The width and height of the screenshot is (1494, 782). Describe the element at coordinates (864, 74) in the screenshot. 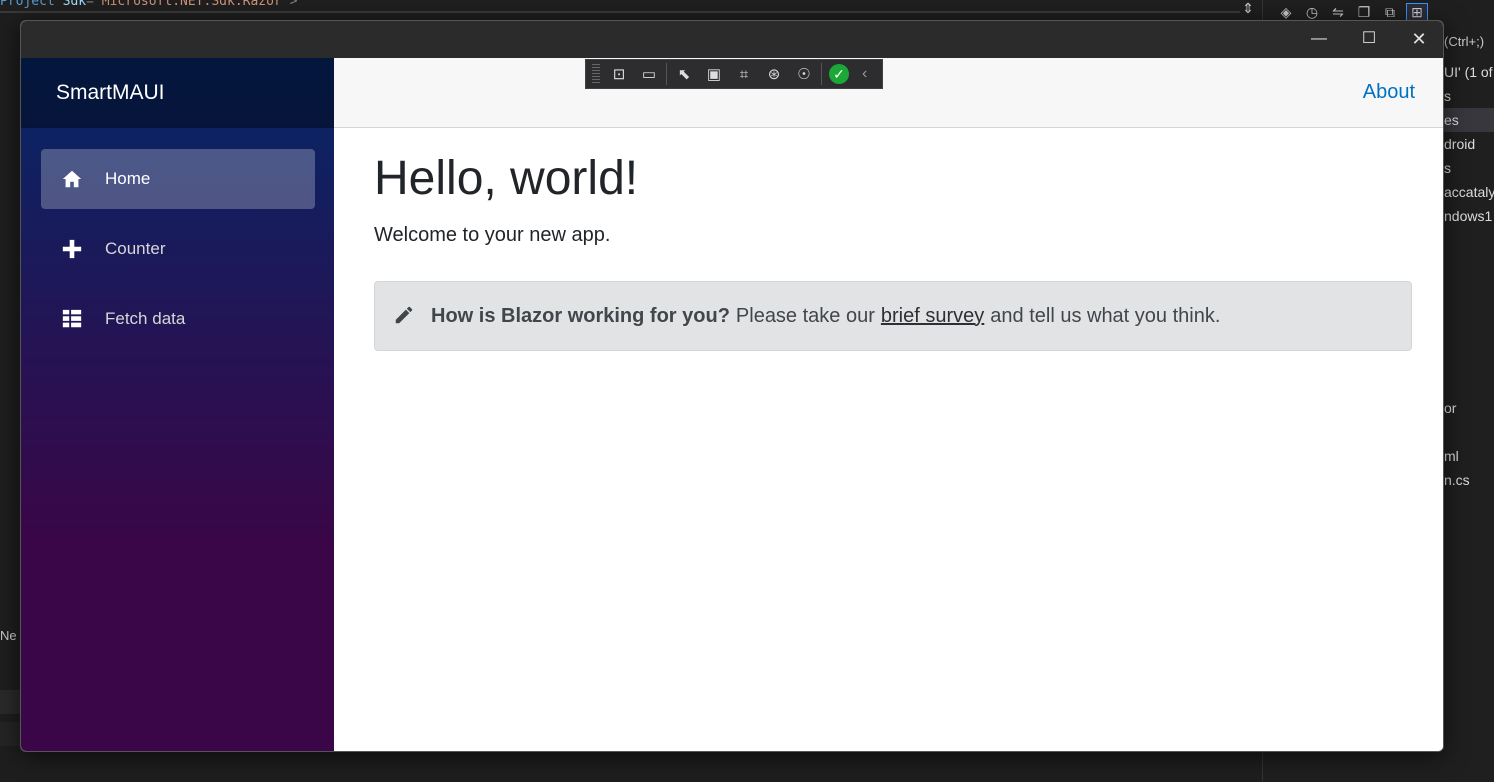

I see `collapse-toolbar-icon: ‹` at that location.